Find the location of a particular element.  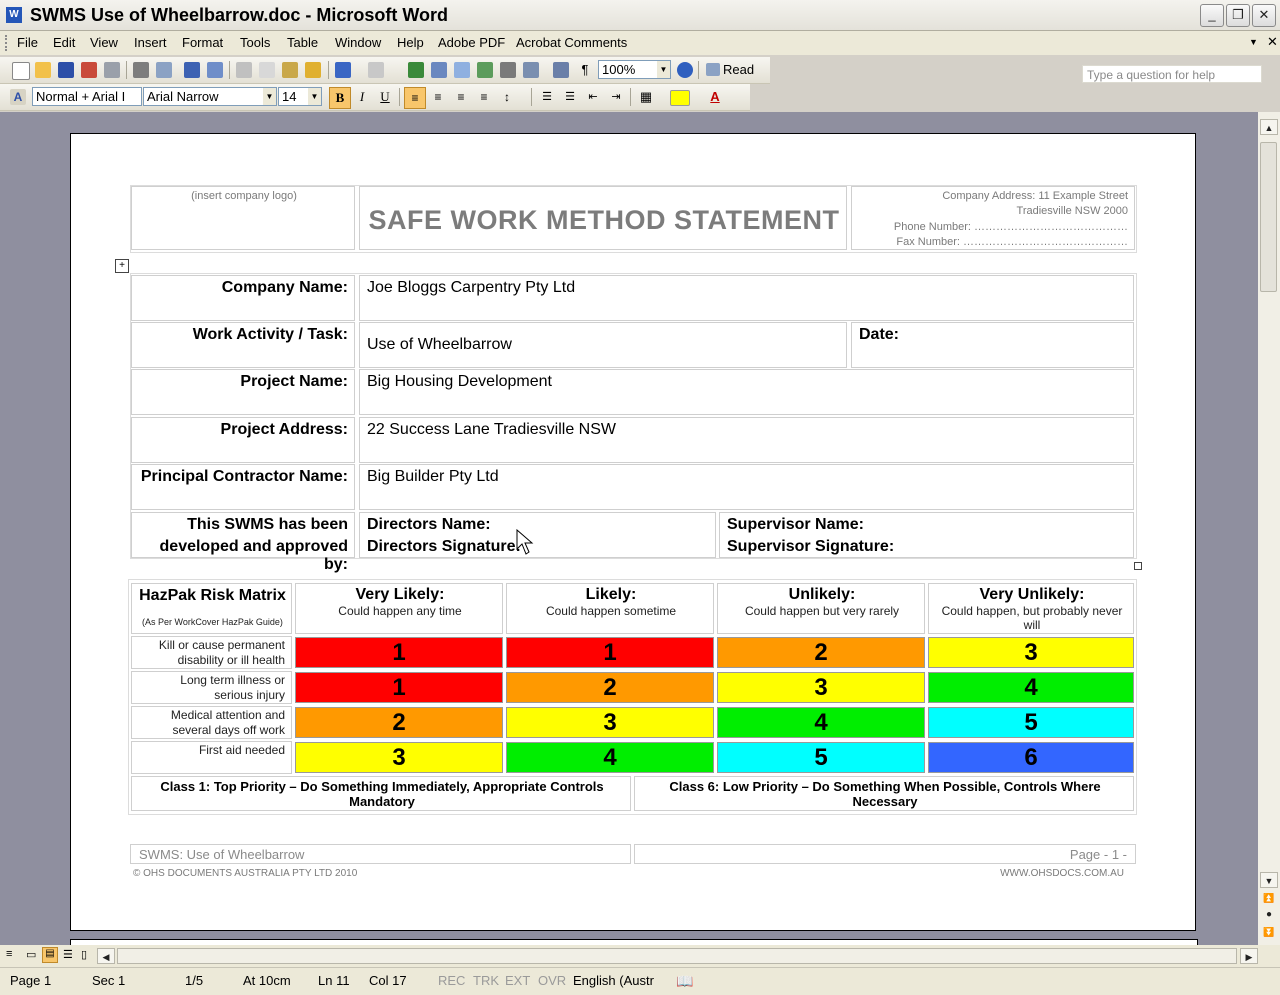

menu-insert: Insert is located at coordinates (150, 42).